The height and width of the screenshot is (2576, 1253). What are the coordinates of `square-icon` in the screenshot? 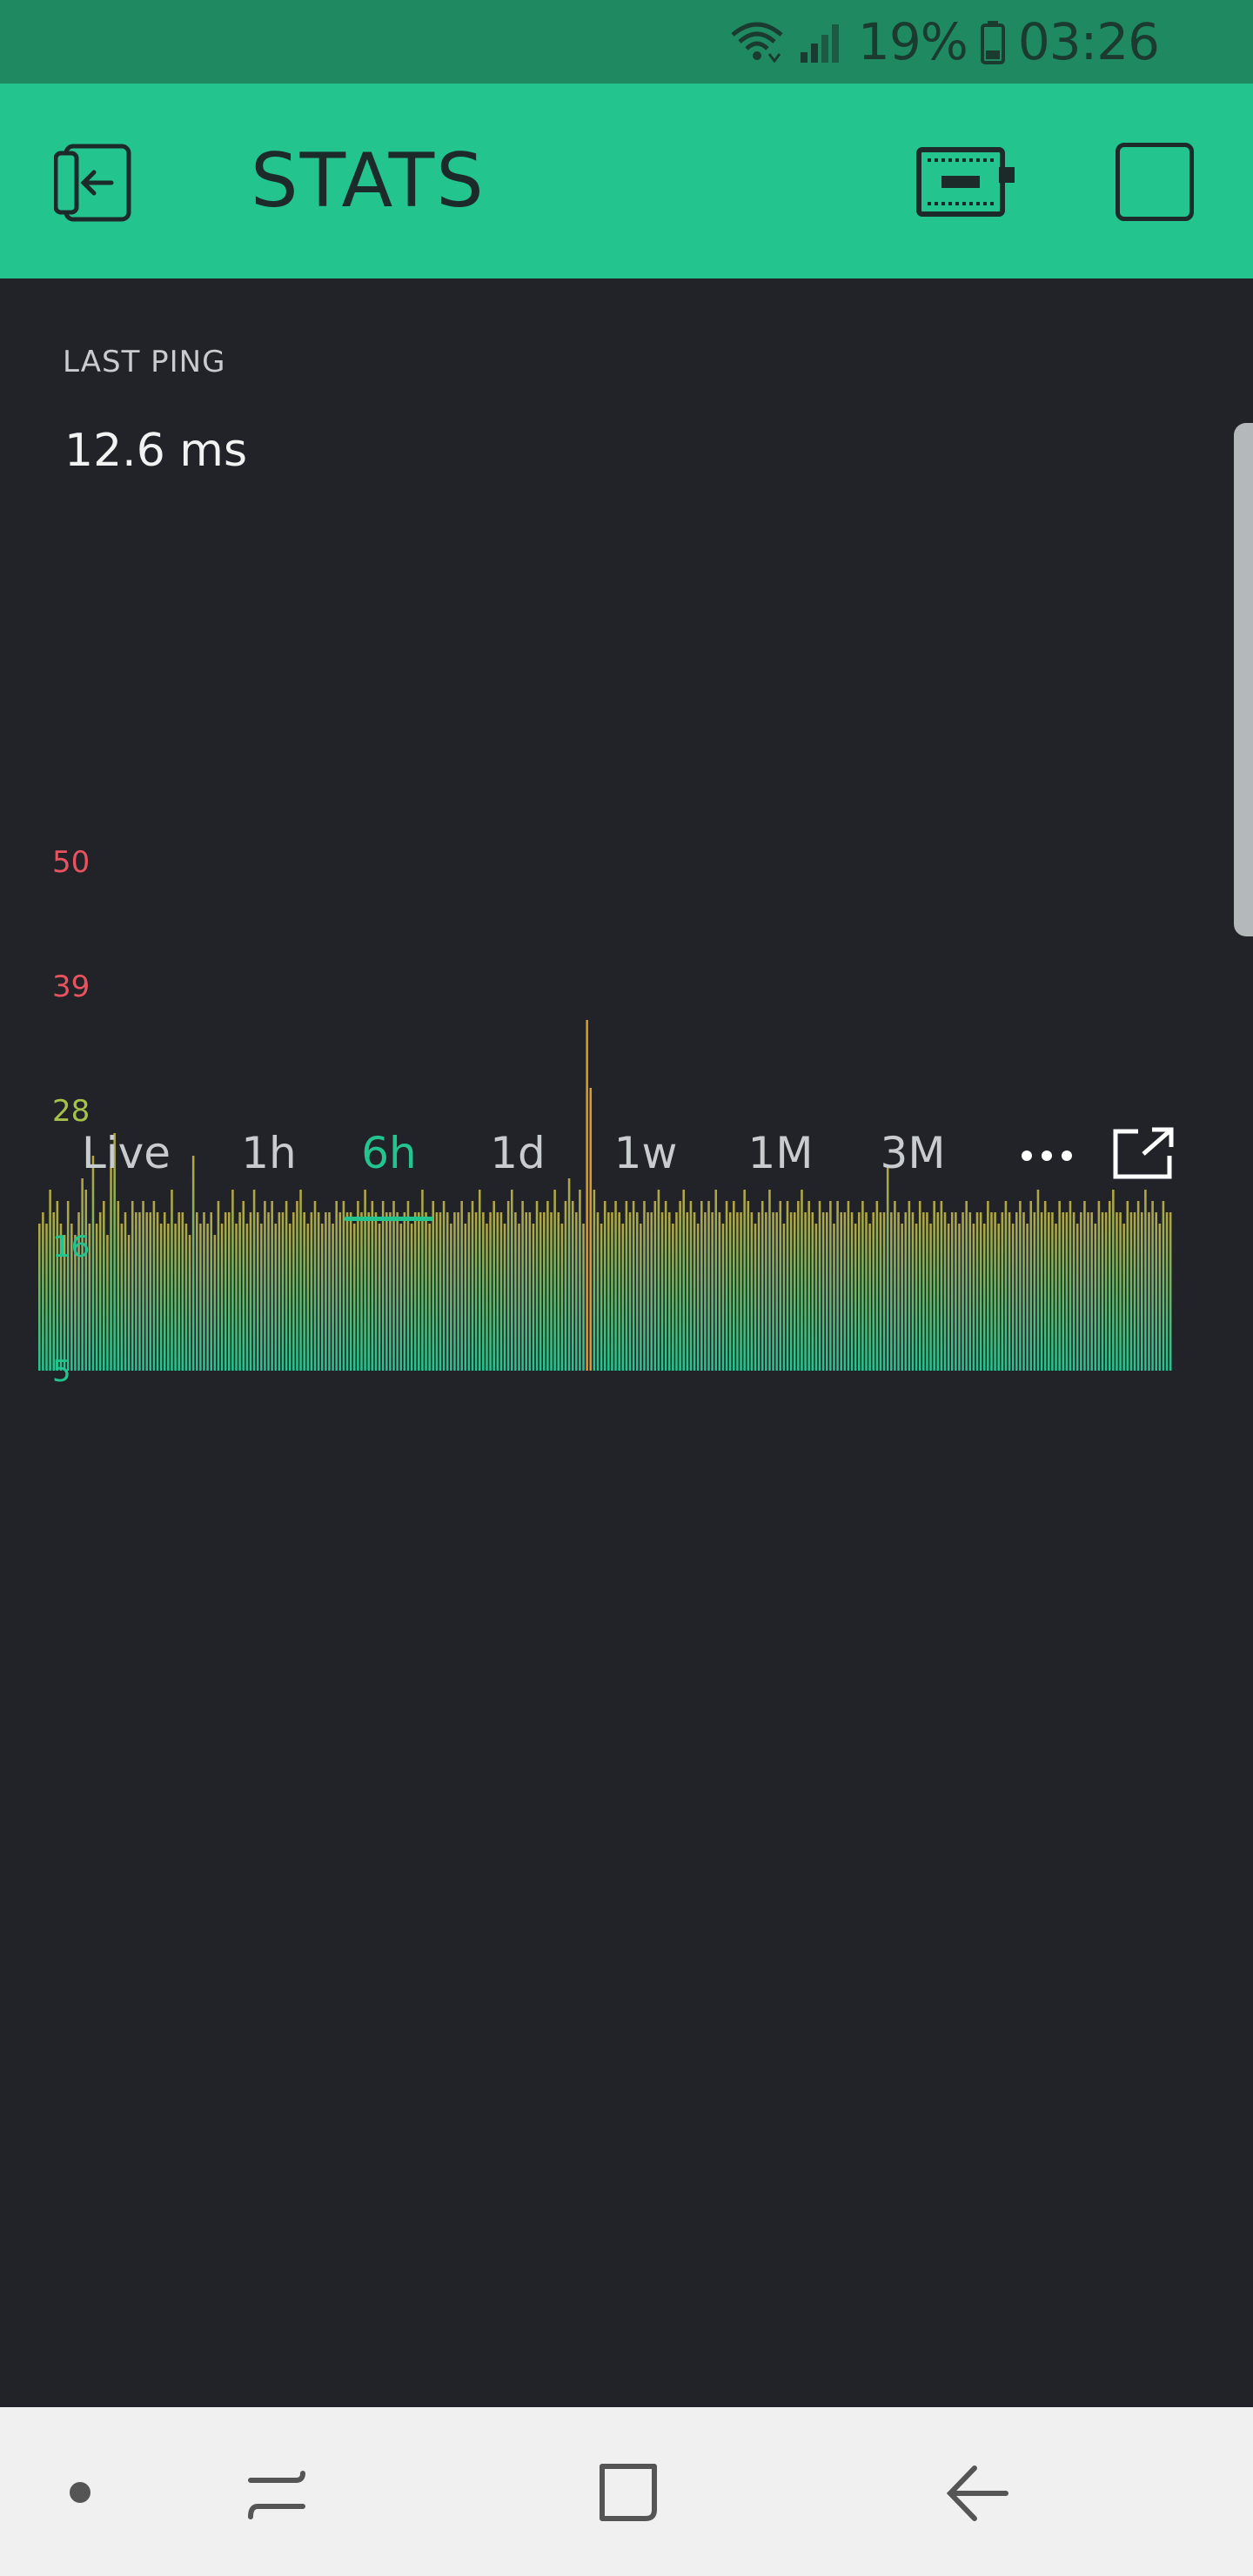 It's located at (1155, 182).